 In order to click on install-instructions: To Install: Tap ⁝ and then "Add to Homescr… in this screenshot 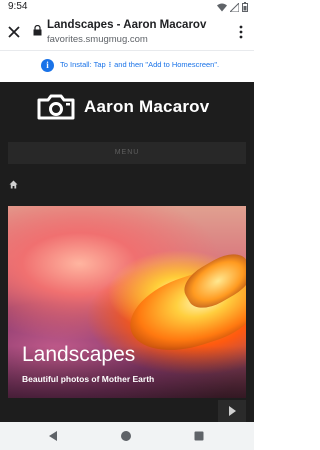, I will do `click(139, 64)`.